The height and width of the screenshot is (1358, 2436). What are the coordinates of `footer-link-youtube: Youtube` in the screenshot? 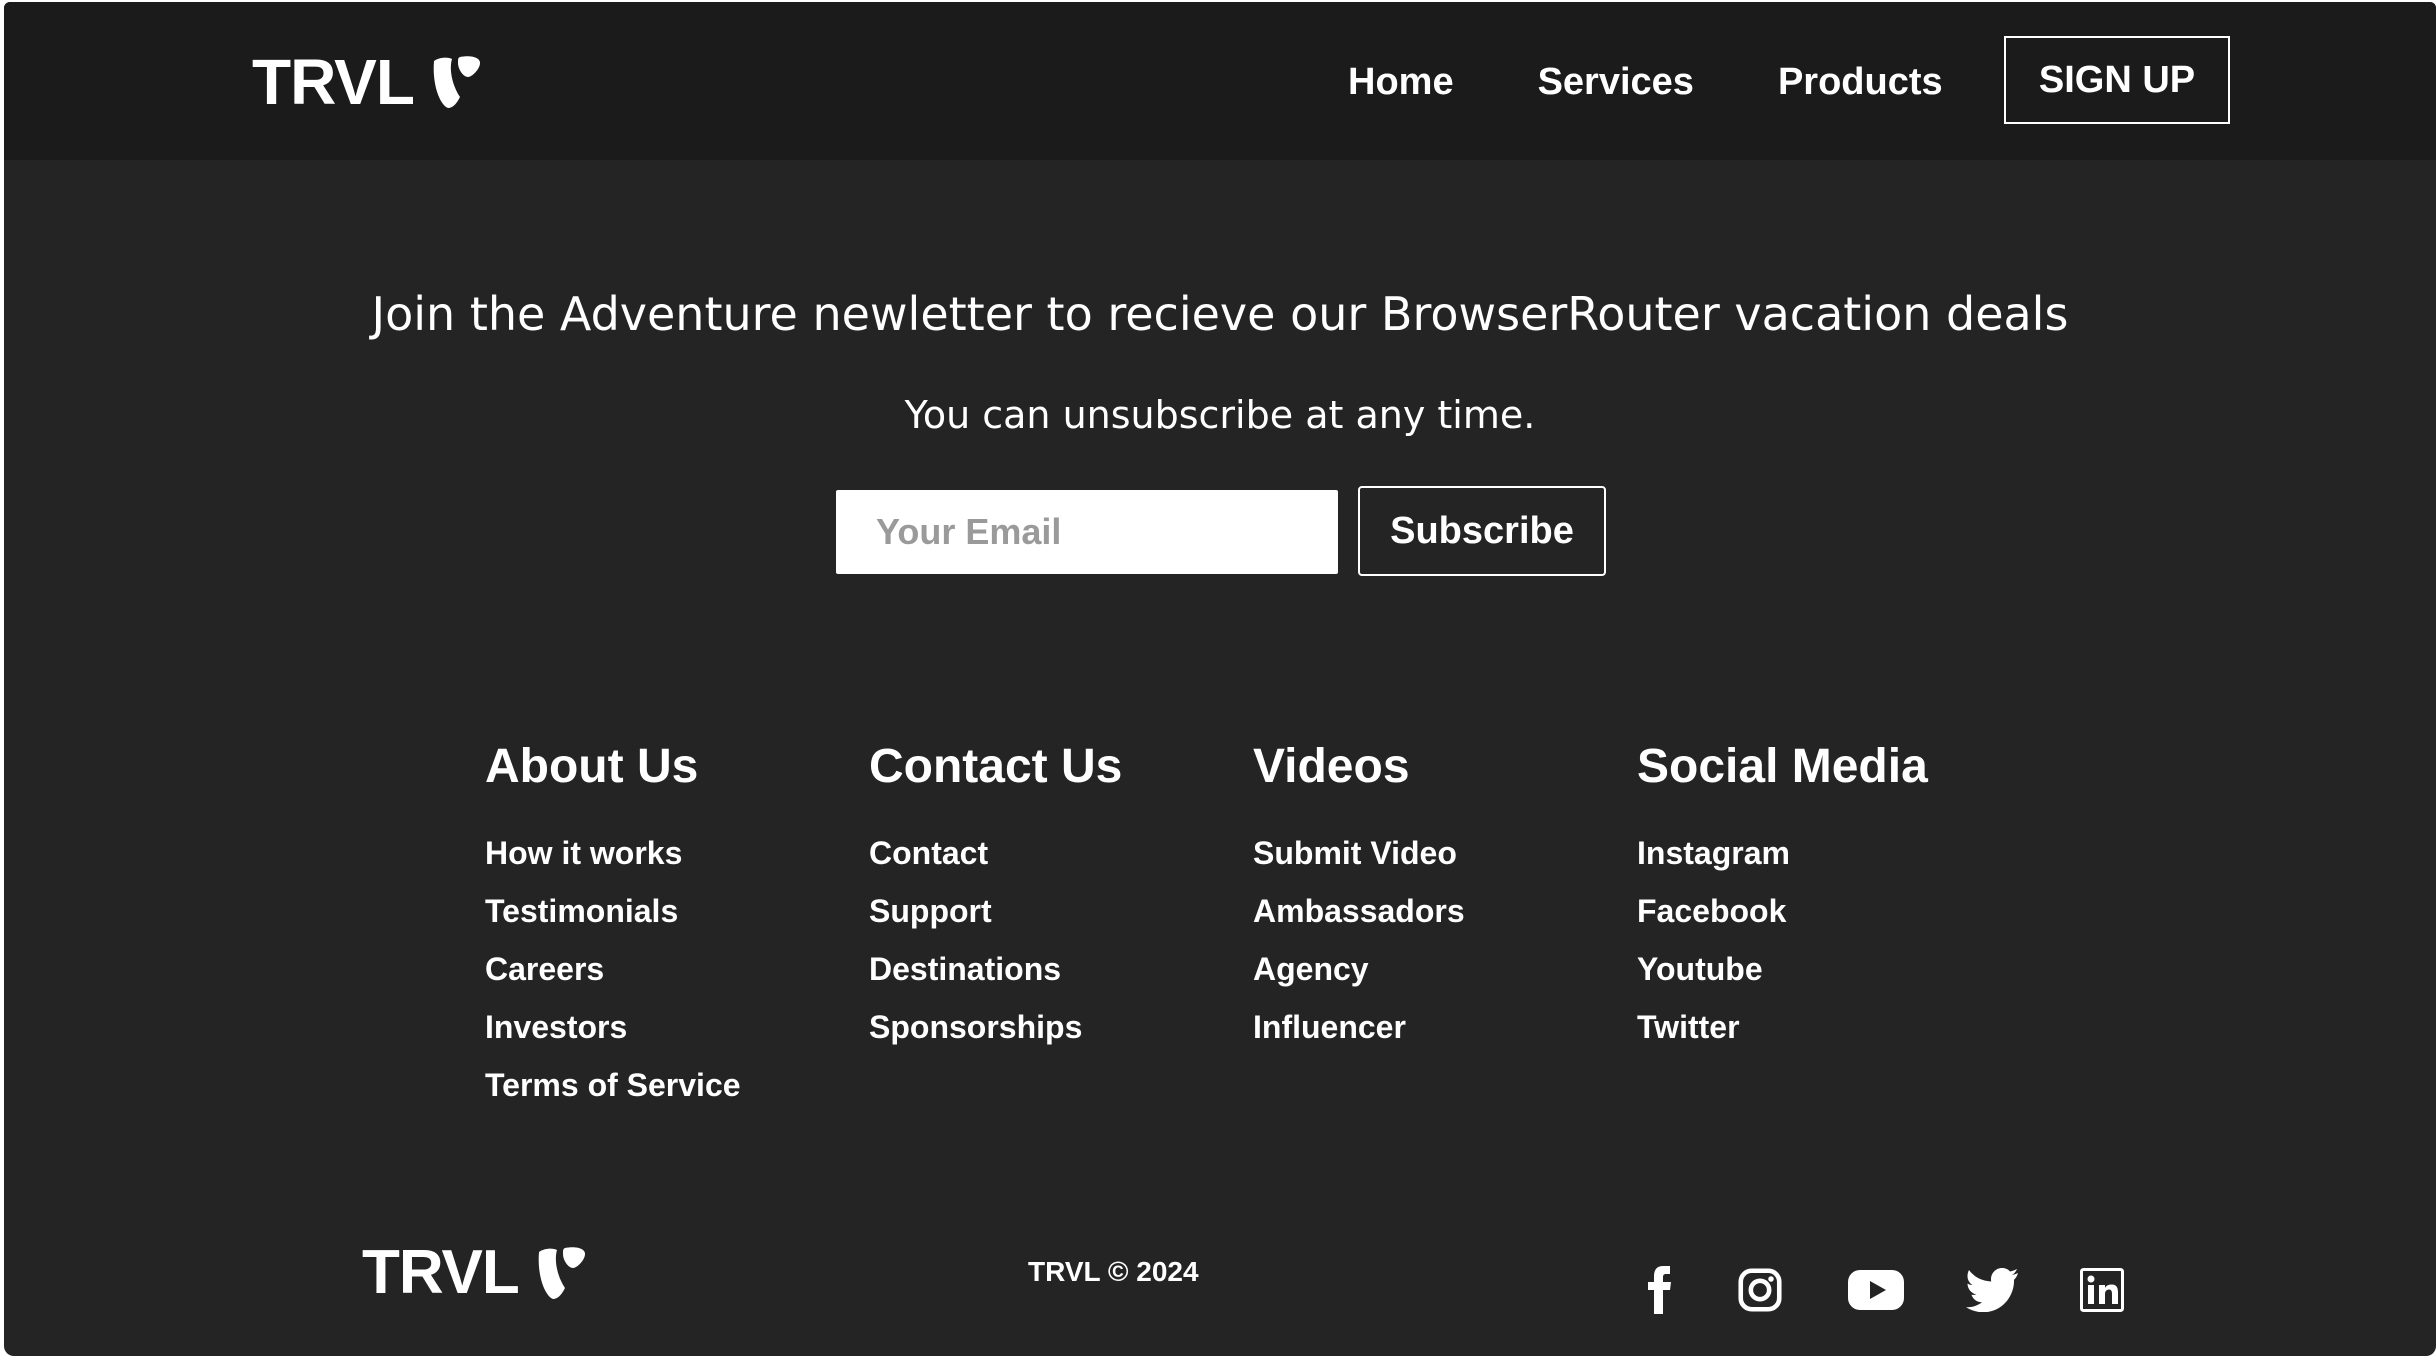 It's located at (1782, 969).